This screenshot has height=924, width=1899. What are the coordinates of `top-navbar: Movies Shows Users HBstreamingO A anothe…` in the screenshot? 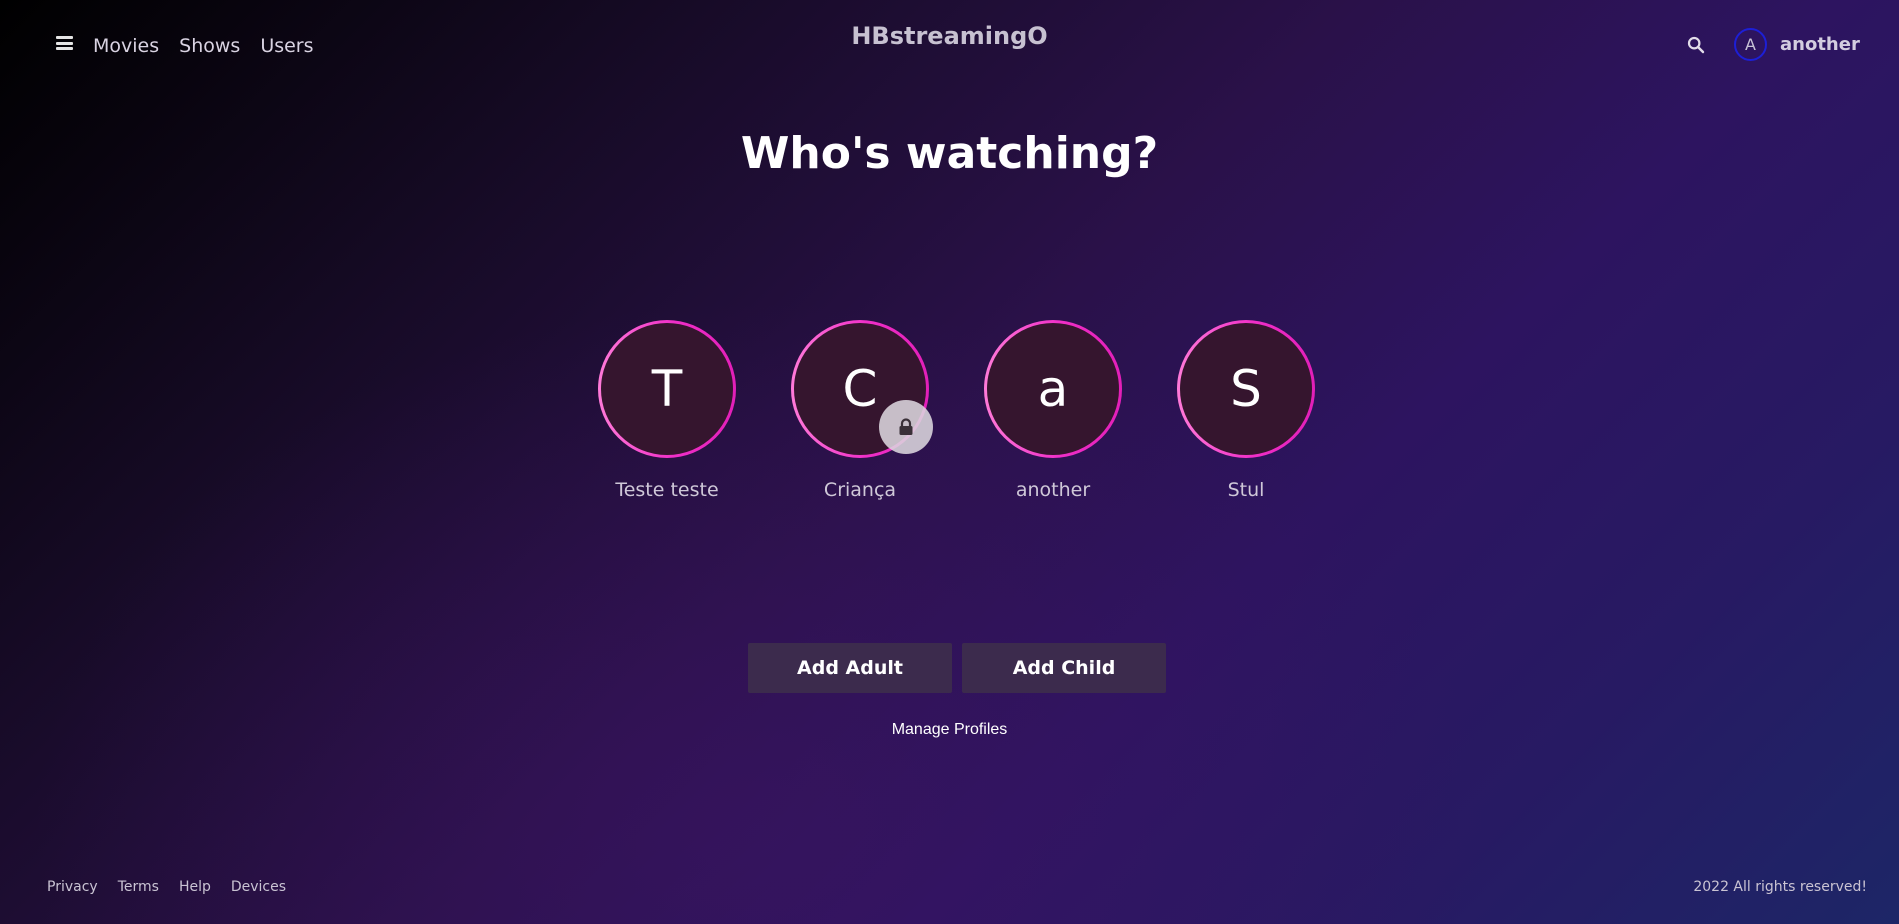 It's located at (949, 46).